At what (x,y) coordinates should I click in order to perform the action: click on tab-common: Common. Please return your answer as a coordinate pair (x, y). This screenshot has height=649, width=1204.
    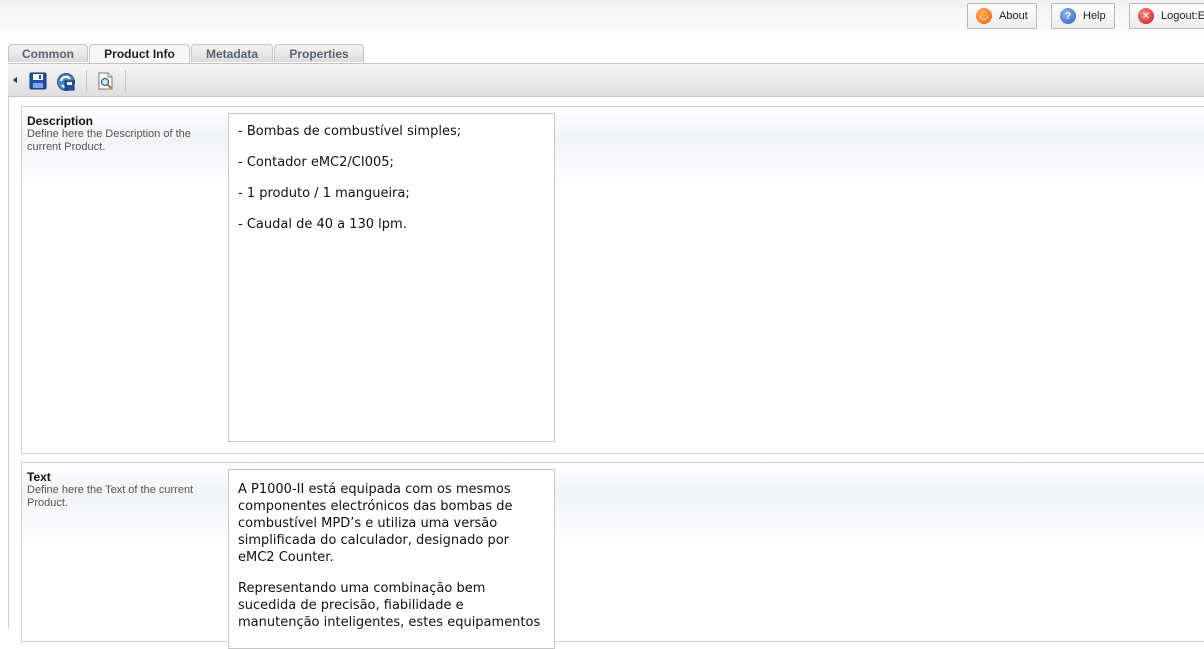
    Looking at the image, I should click on (48, 53).